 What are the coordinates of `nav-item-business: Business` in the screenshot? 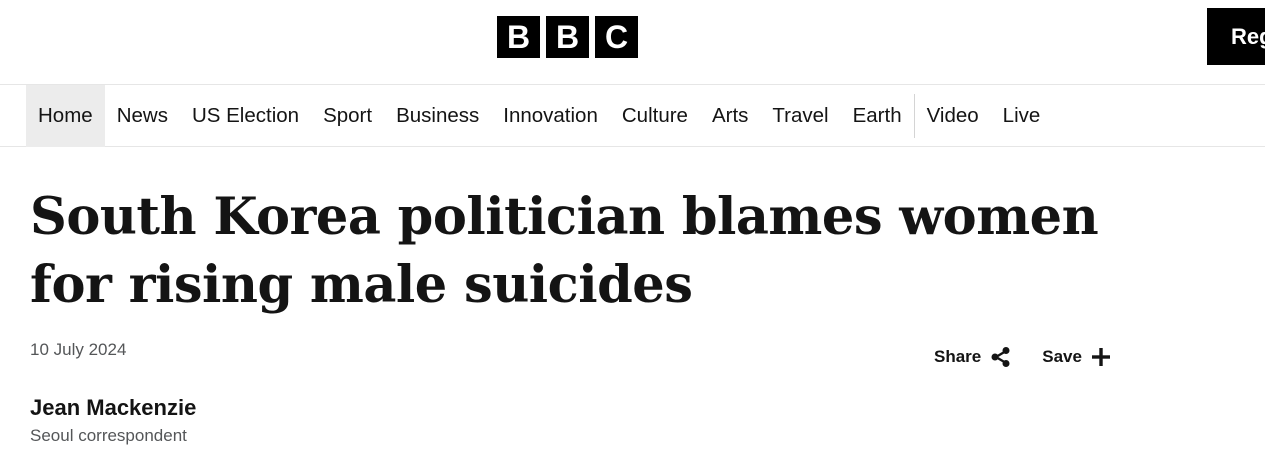 It's located at (437, 116).